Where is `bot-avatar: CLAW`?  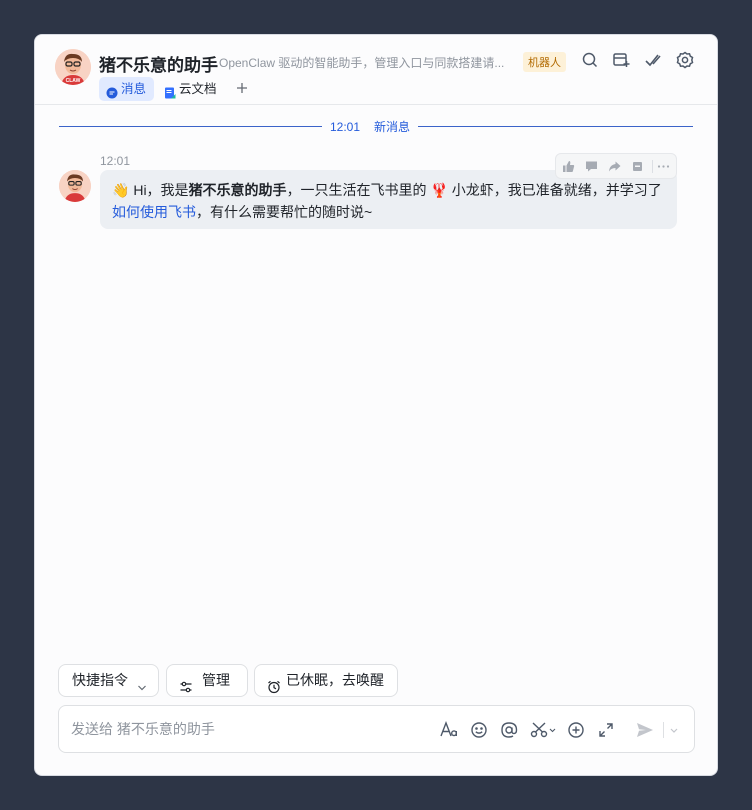
bot-avatar: CLAW is located at coordinates (73, 67).